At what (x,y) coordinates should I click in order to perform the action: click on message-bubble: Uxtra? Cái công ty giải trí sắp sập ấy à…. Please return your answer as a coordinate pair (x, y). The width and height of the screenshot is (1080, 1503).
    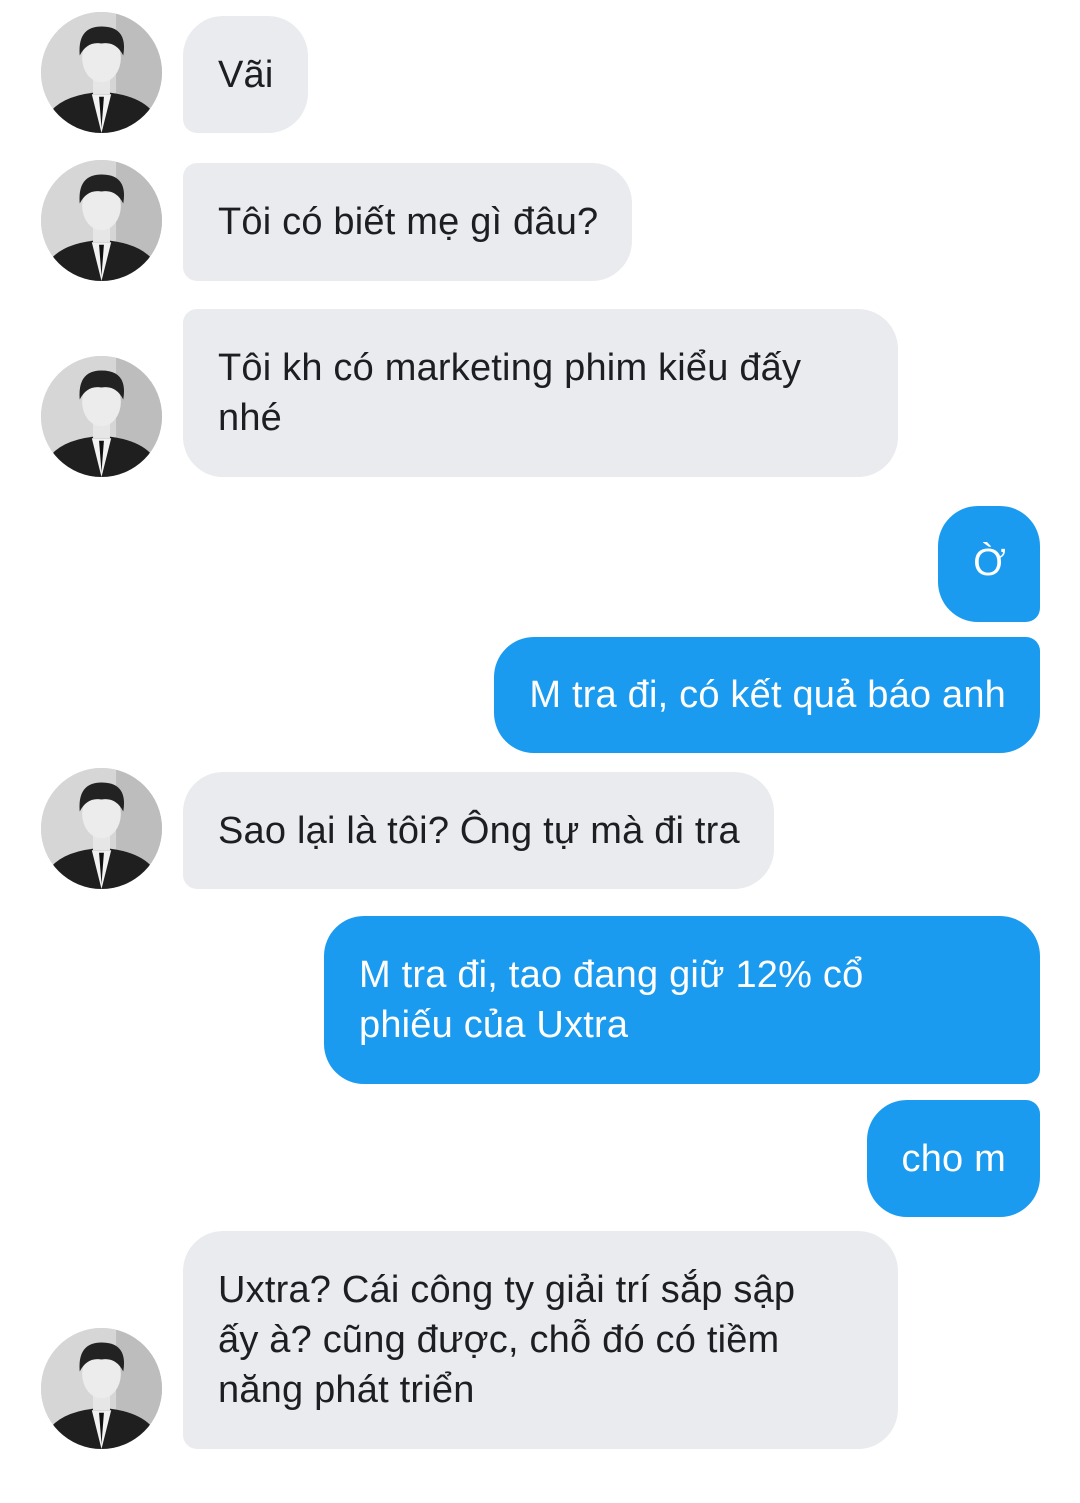
    Looking at the image, I should click on (540, 1340).